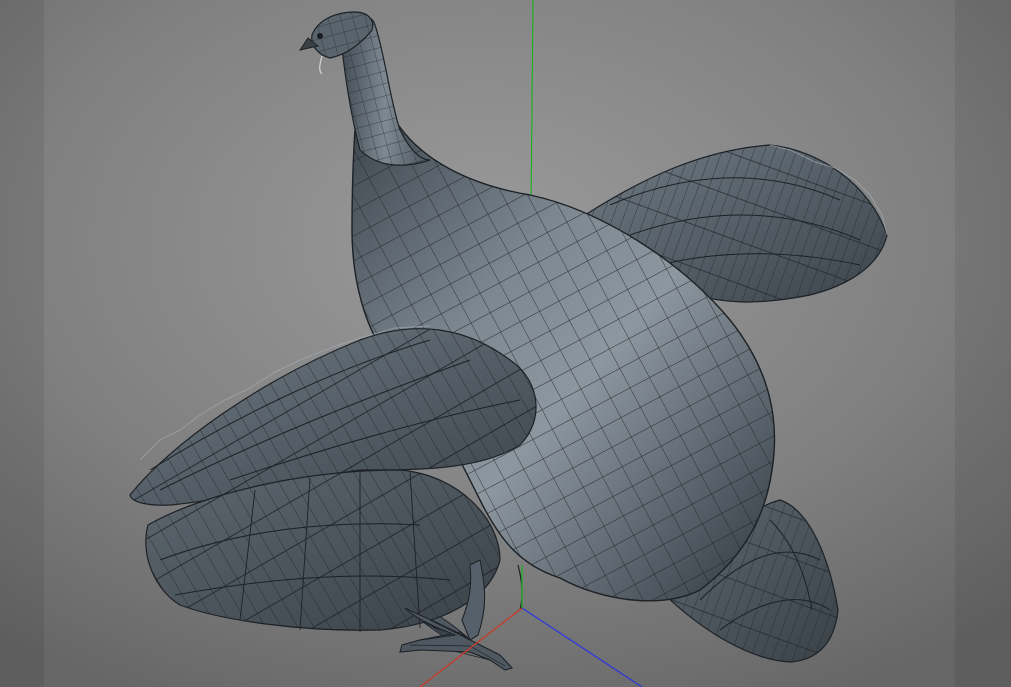  Describe the element at coordinates (983, 343) in the screenshot. I see `viewport-frame-right` at that location.